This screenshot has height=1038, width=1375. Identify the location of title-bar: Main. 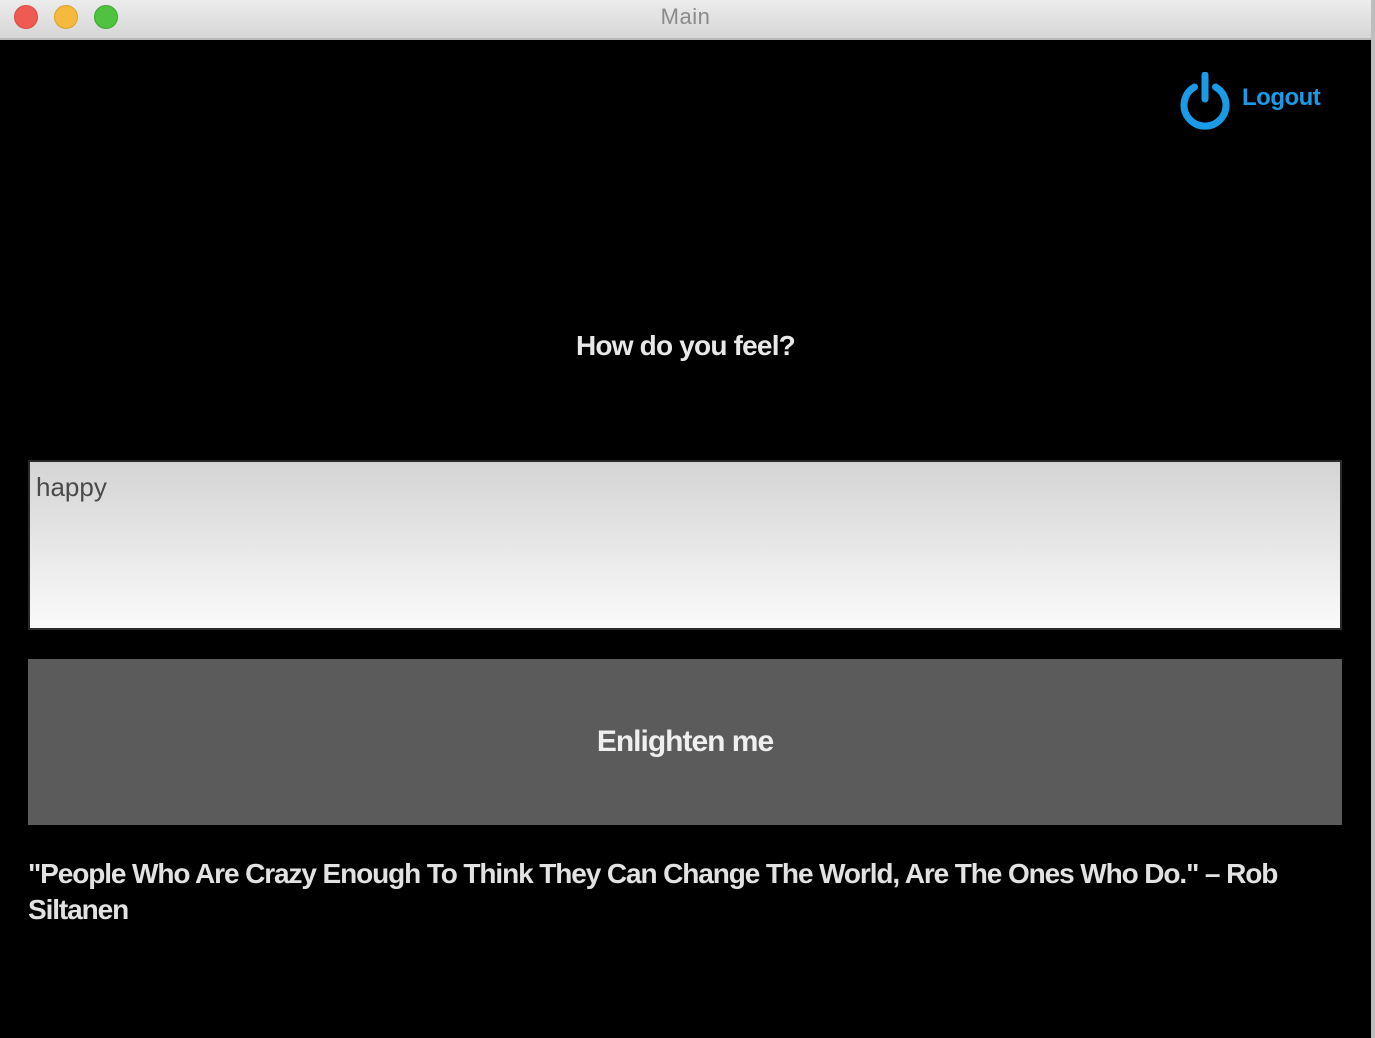
(685, 20).